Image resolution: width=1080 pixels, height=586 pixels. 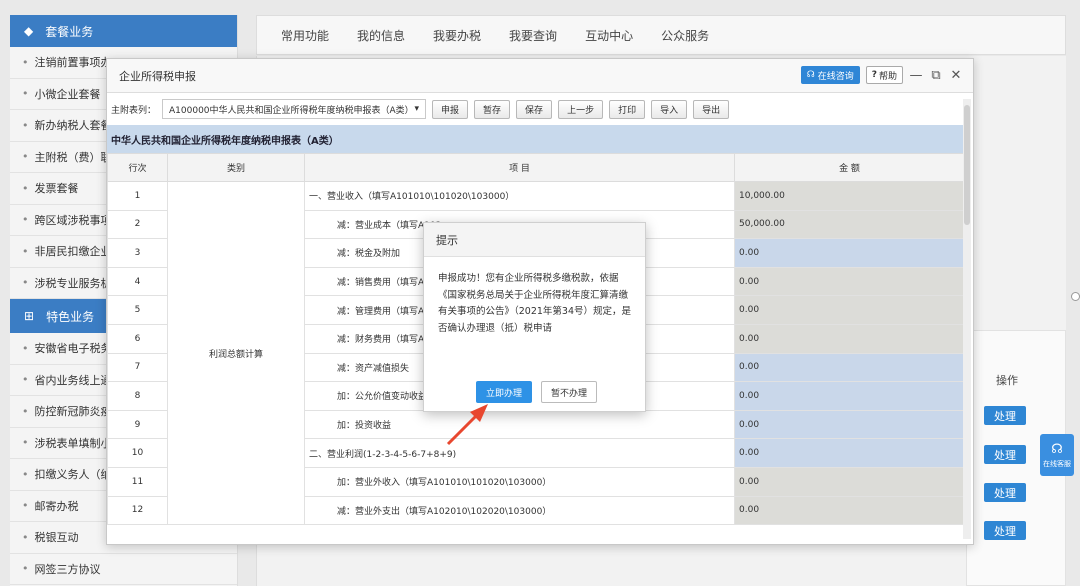 What do you see at coordinates (936, 75) in the screenshot?
I see `maximize-icon: ⧉` at bounding box center [936, 75].